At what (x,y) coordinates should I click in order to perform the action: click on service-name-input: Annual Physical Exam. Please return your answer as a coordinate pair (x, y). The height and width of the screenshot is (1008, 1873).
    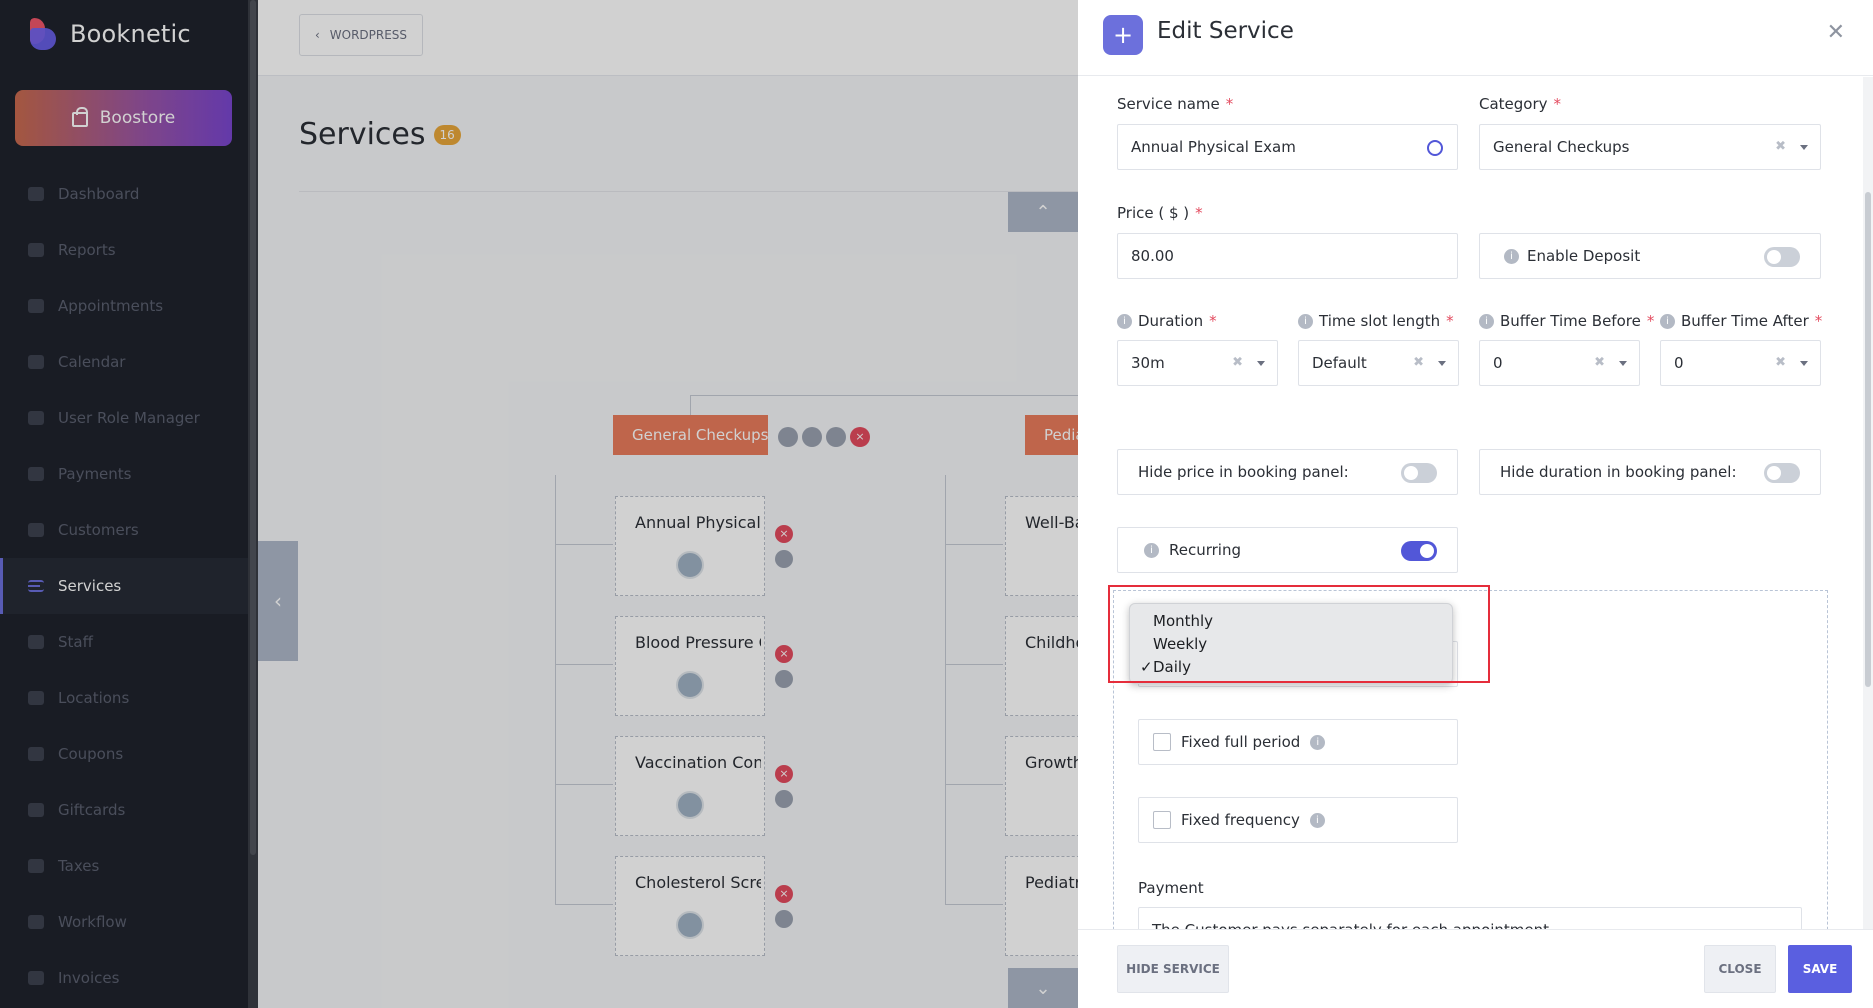
    Looking at the image, I should click on (1287, 147).